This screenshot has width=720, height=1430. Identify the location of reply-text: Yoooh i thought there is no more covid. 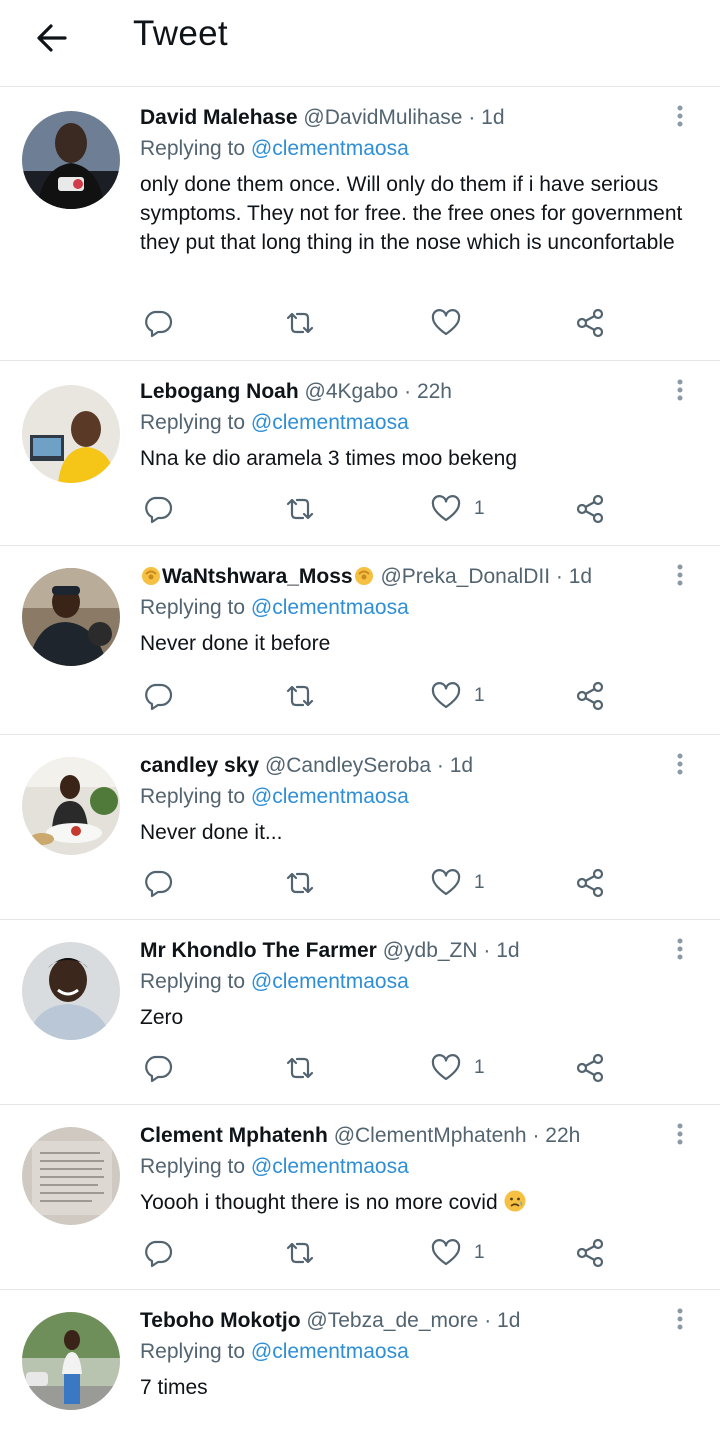
(319, 1202).